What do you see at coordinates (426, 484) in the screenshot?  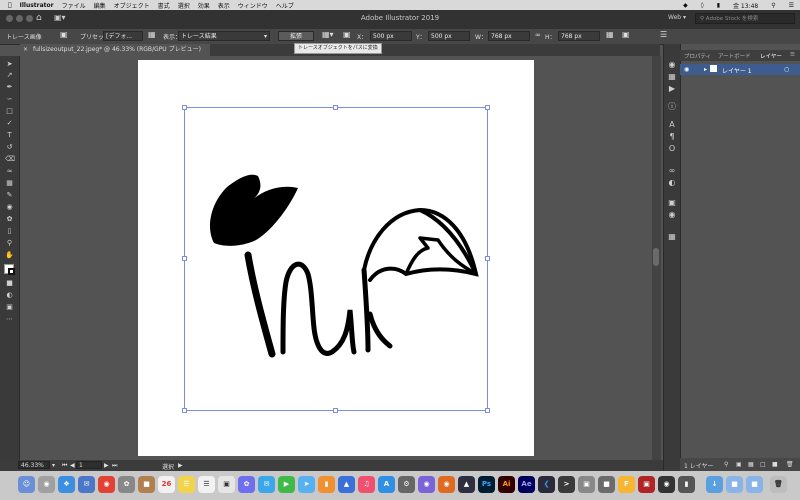 I see `discord-icon: ◉` at bounding box center [426, 484].